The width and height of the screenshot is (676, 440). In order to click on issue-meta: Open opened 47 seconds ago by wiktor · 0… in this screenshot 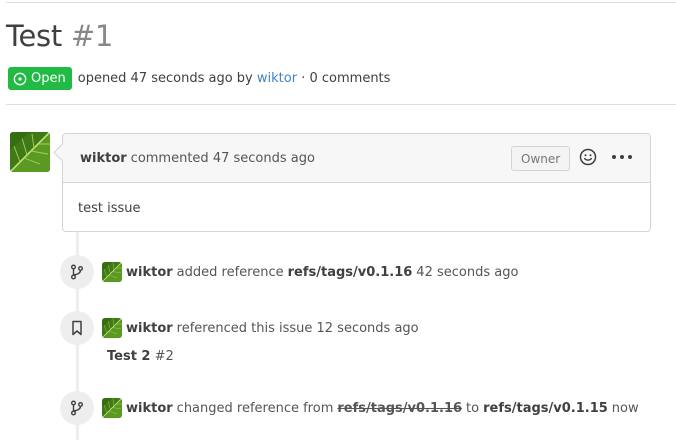, I will do `click(199, 78)`.